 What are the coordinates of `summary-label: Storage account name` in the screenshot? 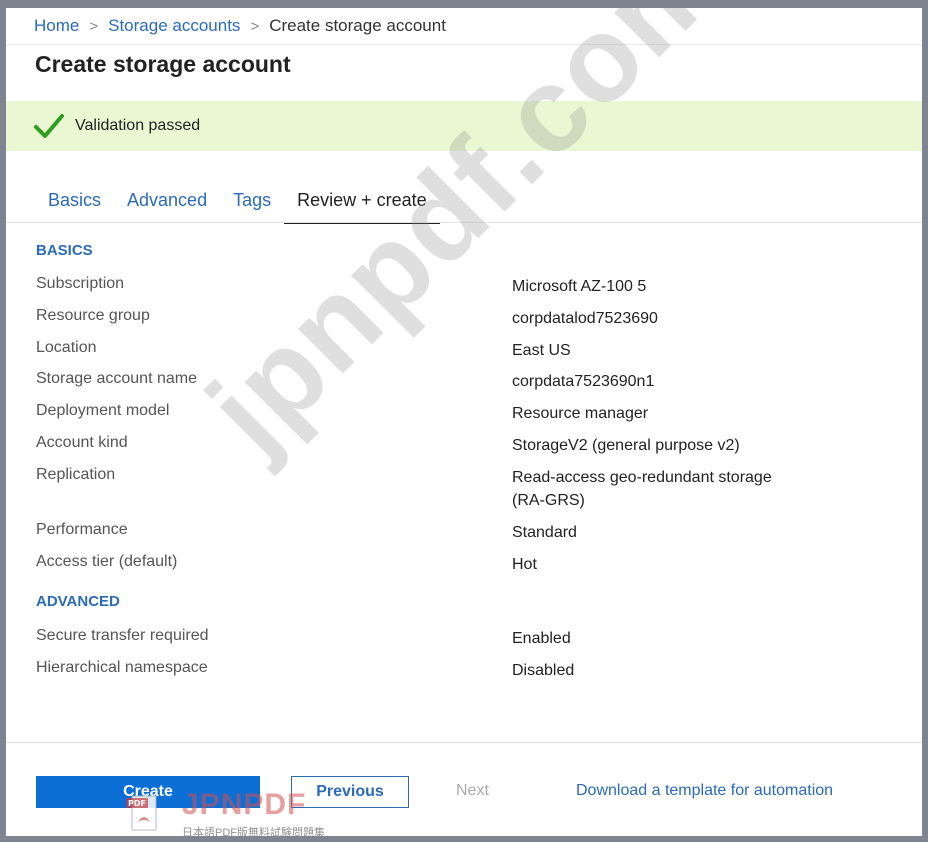 It's located at (116, 378).